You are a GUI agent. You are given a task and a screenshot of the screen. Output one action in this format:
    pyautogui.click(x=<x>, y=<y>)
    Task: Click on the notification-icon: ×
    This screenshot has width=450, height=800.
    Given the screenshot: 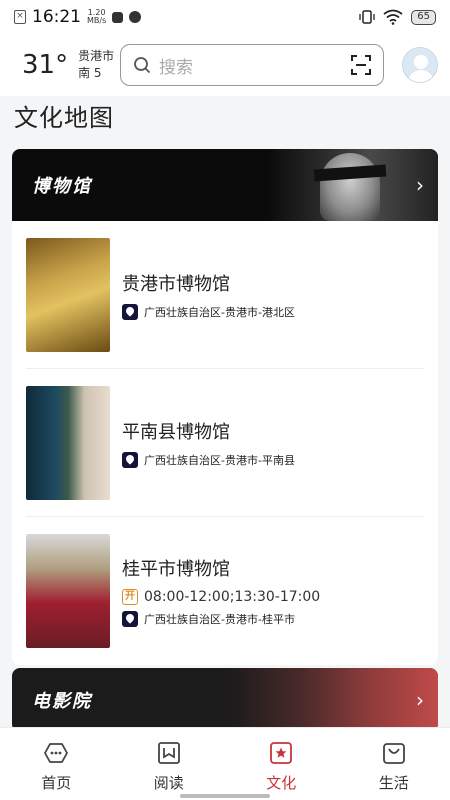 What is the action you would take?
    pyautogui.click(x=20, y=17)
    